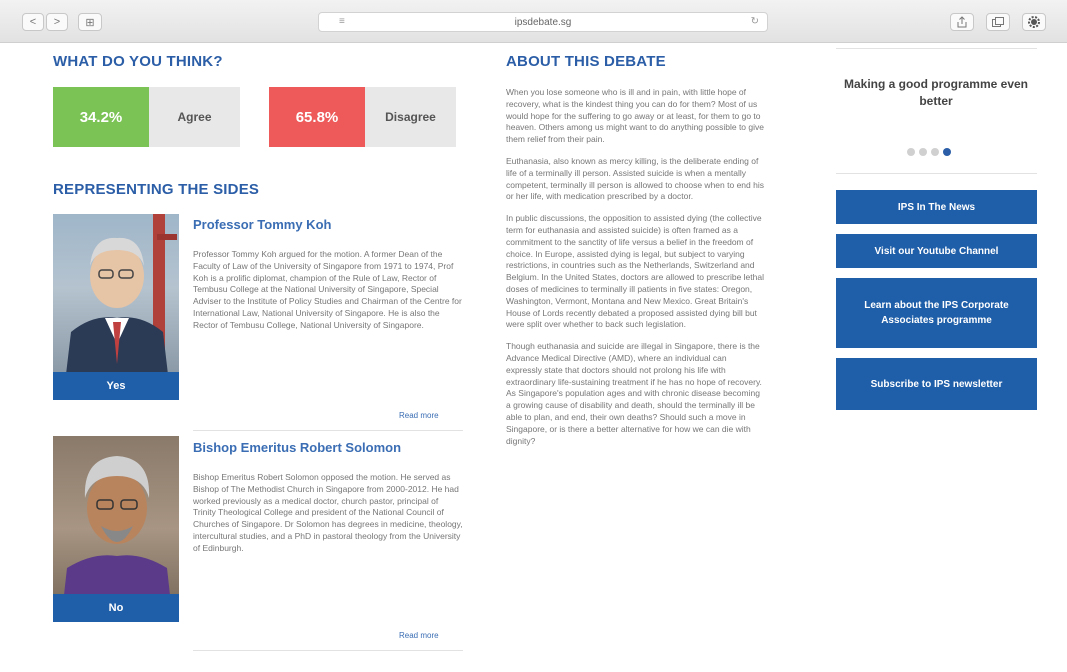  I want to click on profile-photo-solomon: No, so click(116, 529).